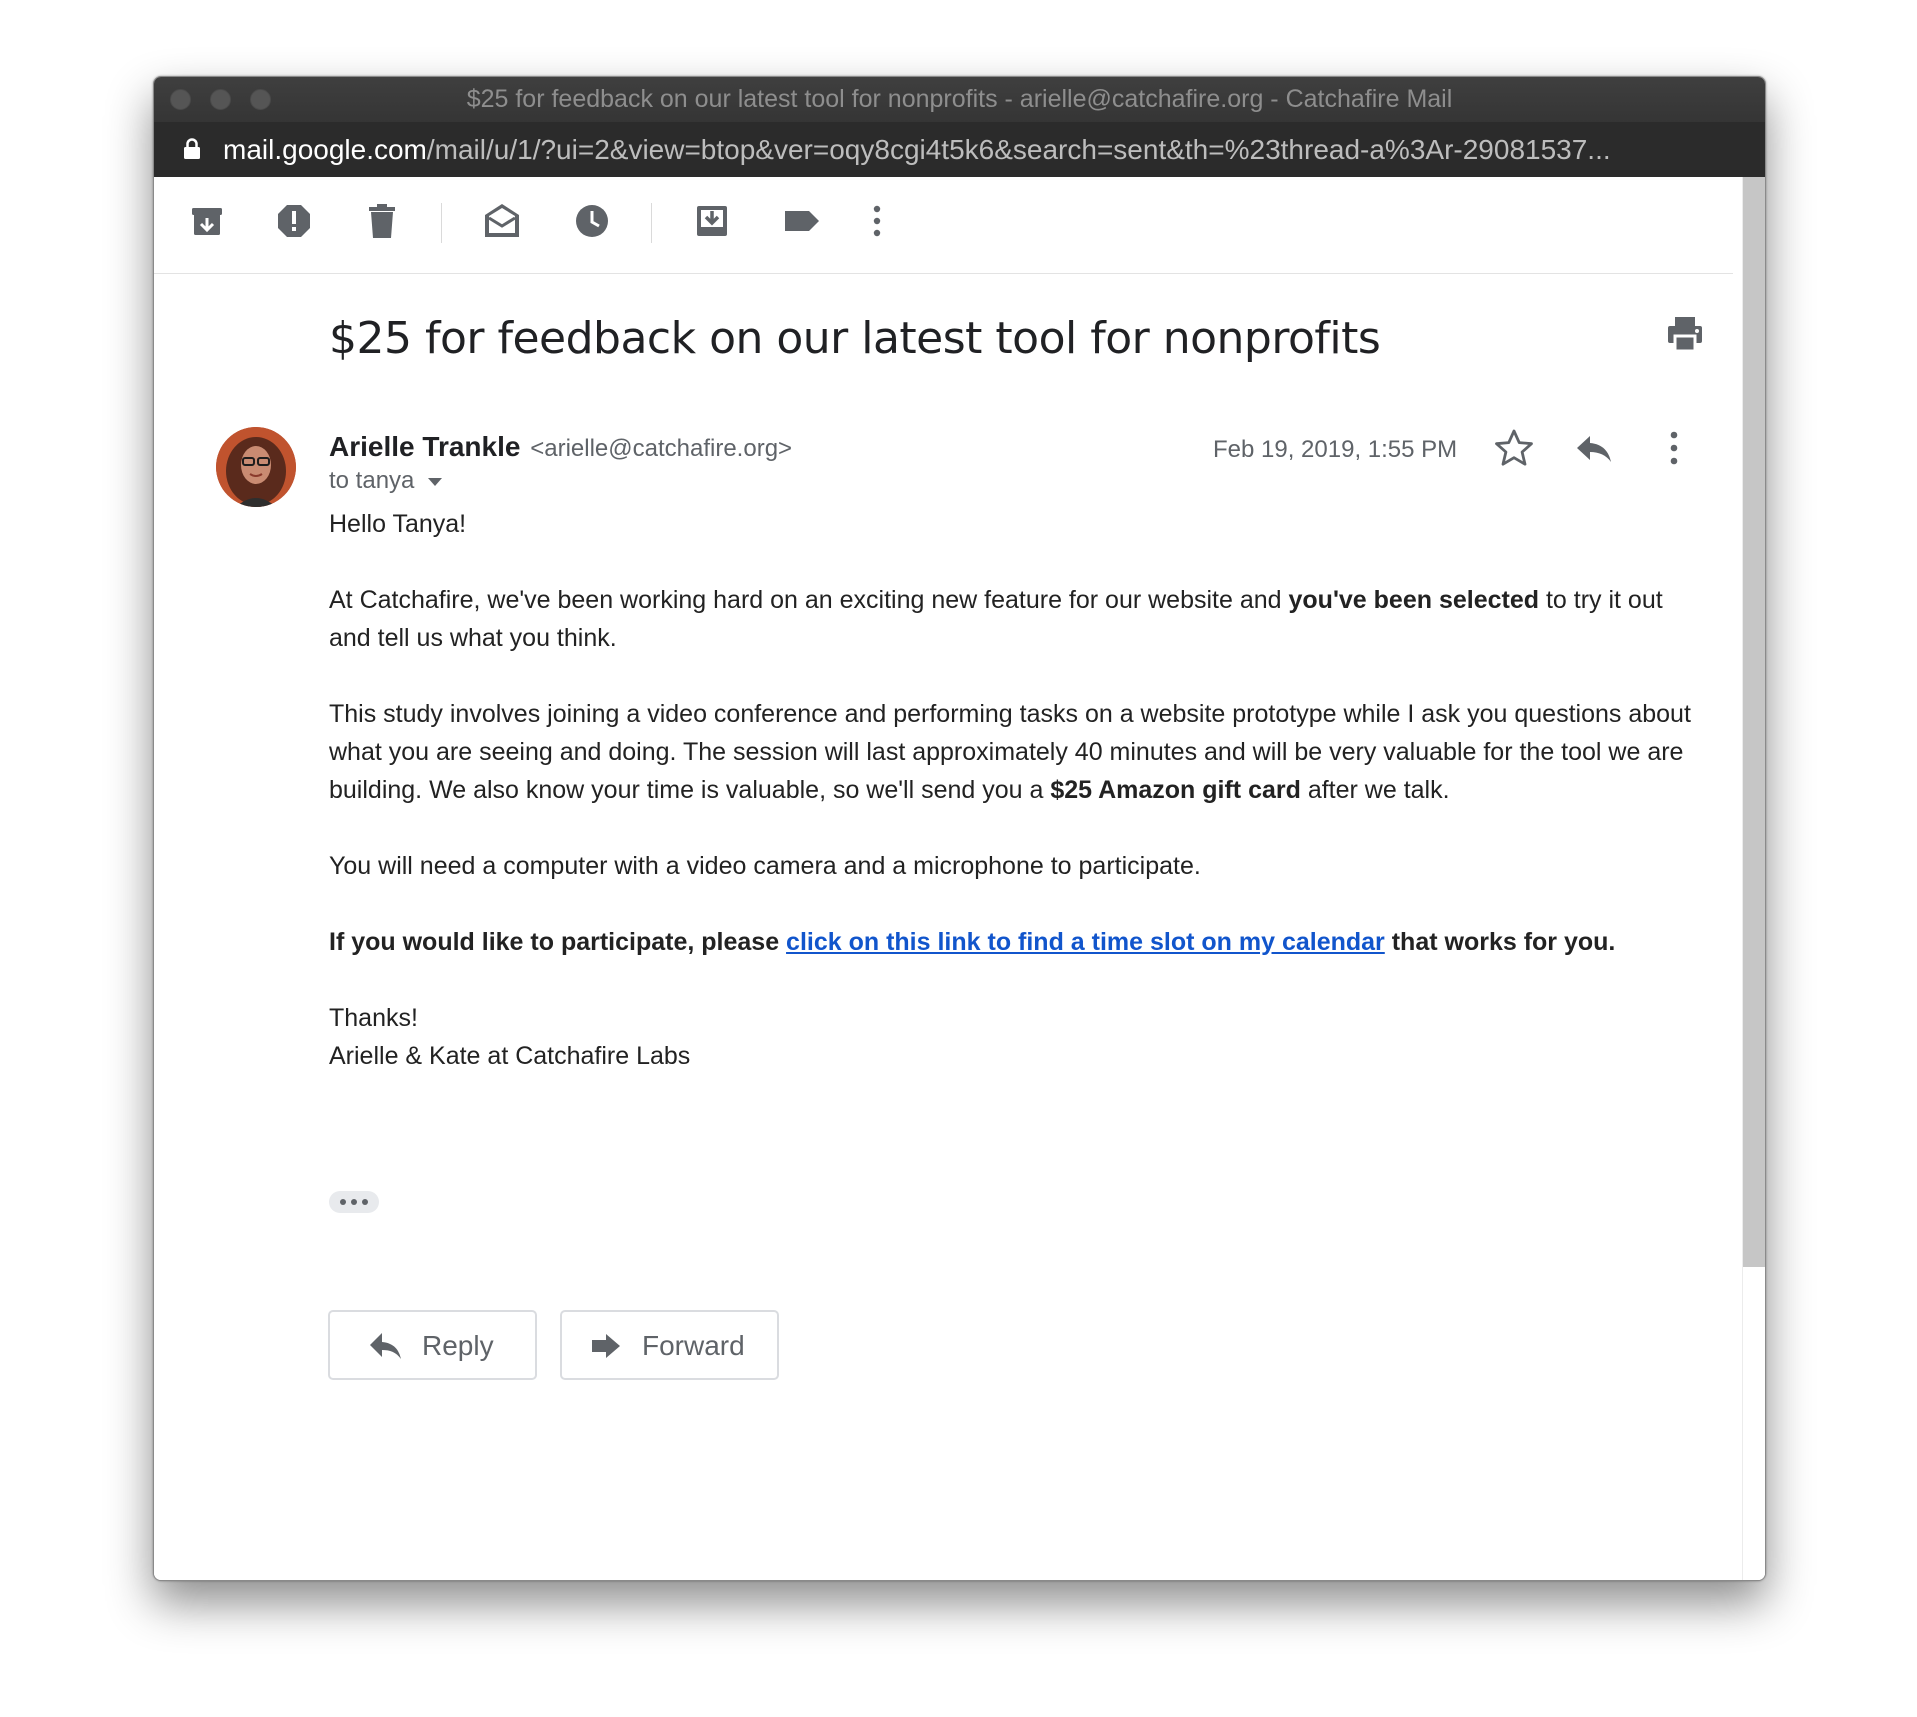 The height and width of the screenshot is (1717, 1917). I want to click on archive-icon, so click(207, 221).